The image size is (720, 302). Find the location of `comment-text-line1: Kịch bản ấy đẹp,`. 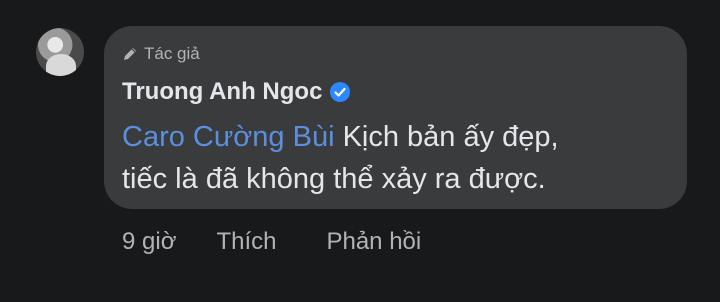

comment-text-line1: Kịch bản ấy đẹp, is located at coordinates (446, 137).